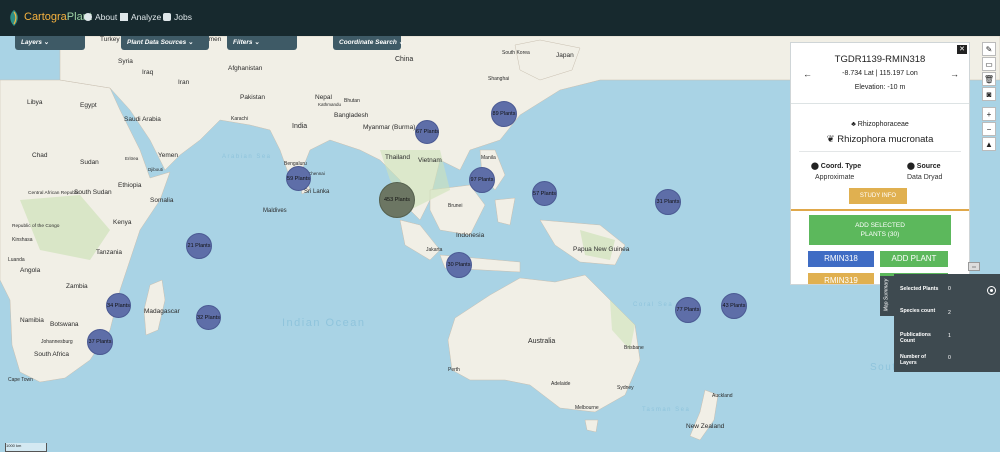  What do you see at coordinates (262, 43) in the screenshot?
I see `menu-filters: Filters ⌄` at bounding box center [262, 43].